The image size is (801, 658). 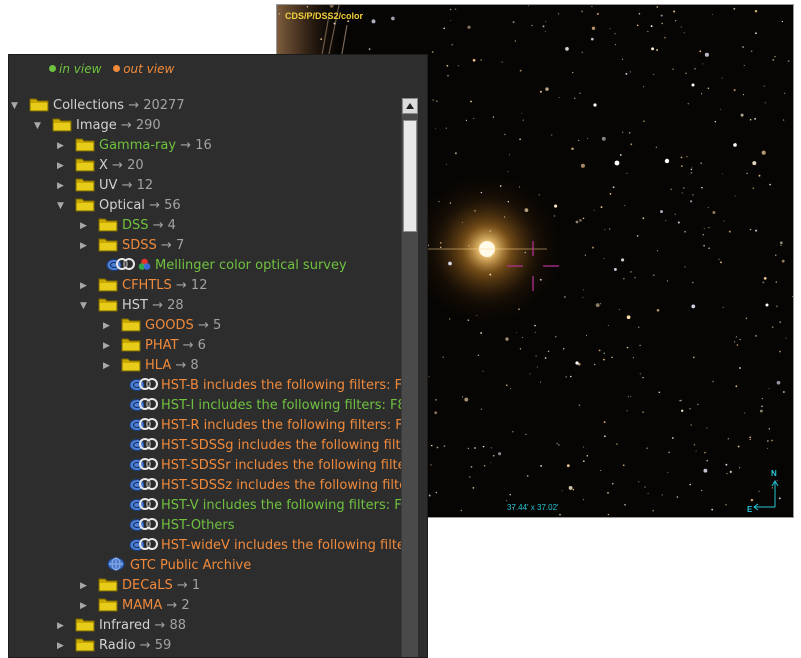 What do you see at coordinates (162, 326) in the screenshot?
I see `tree-item-goods: ▶ GOODS → 5` at bounding box center [162, 326].